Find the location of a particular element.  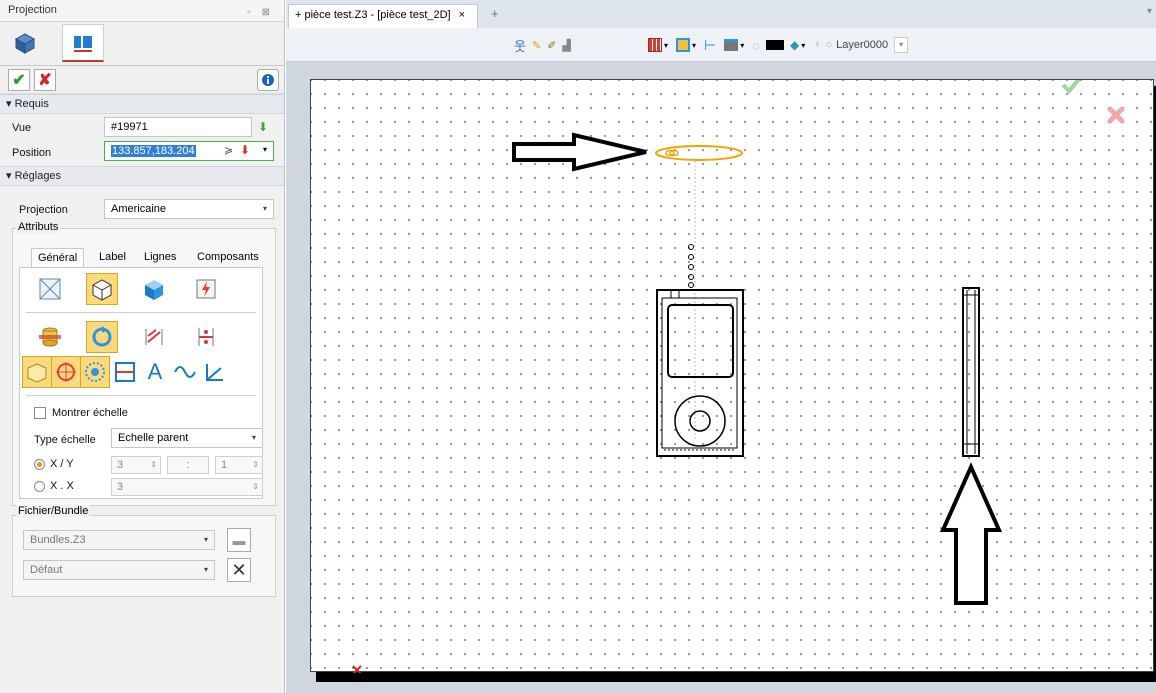

thread-button is located at coordinates (154, 337).